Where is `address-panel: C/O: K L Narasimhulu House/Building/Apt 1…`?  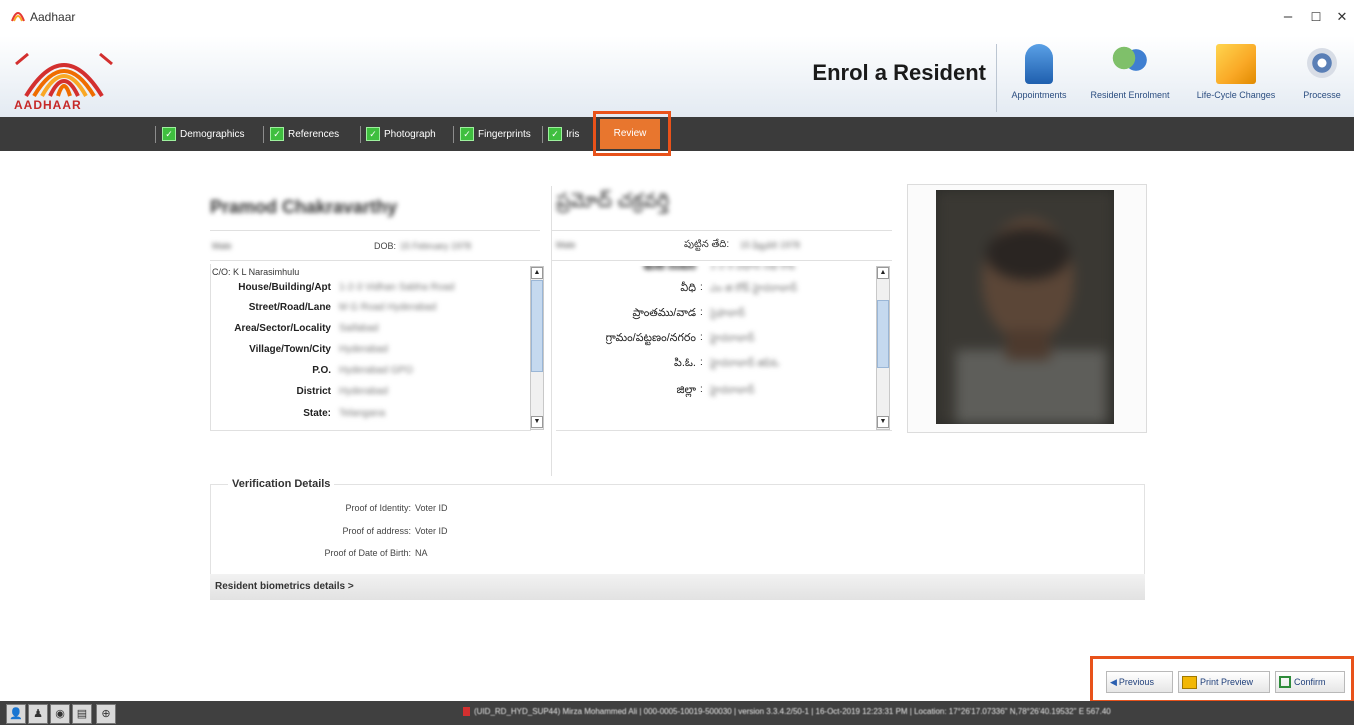
address-panel: C/O: K L Narasimhulu House/Building/Apt 1… is located at coordinates (370, 347).